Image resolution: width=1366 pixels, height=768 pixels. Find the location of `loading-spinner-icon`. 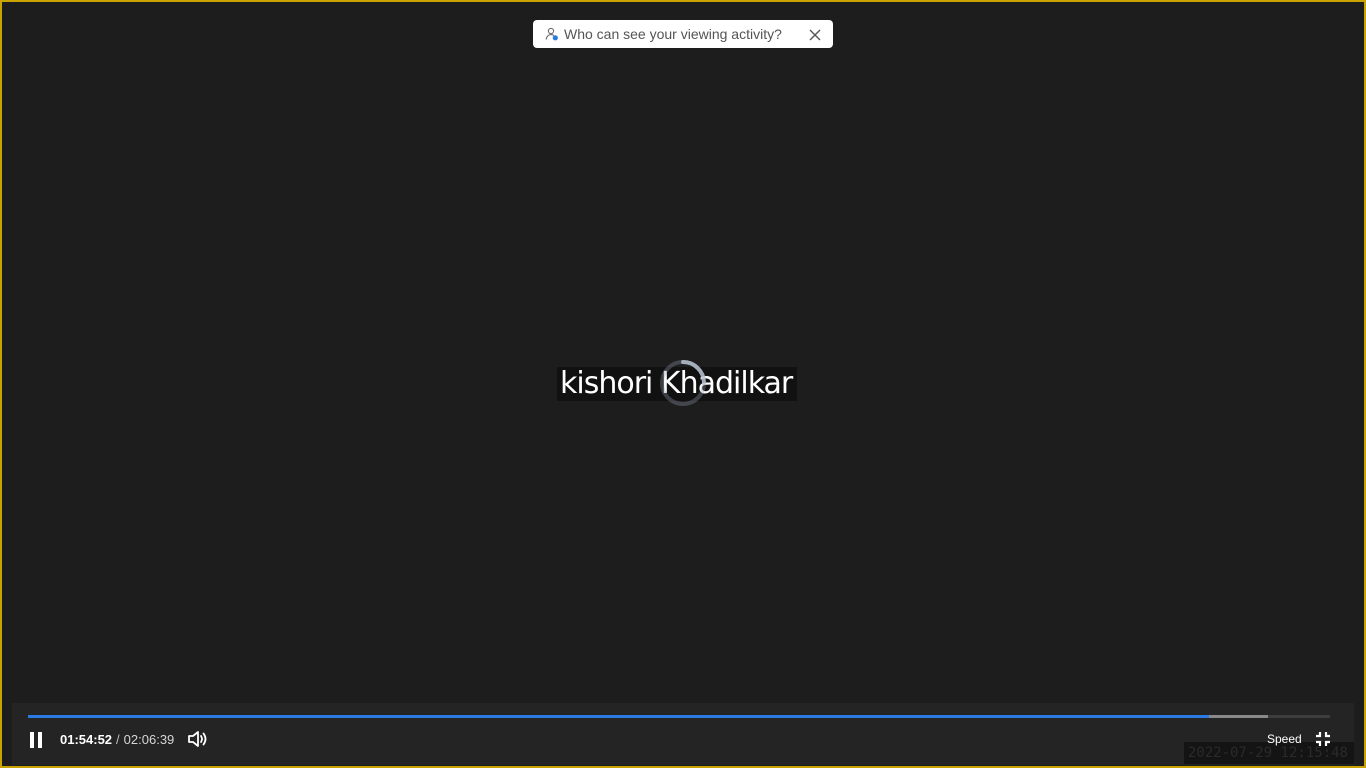

loading-spinner-icon is located at coordinates (683, 383).